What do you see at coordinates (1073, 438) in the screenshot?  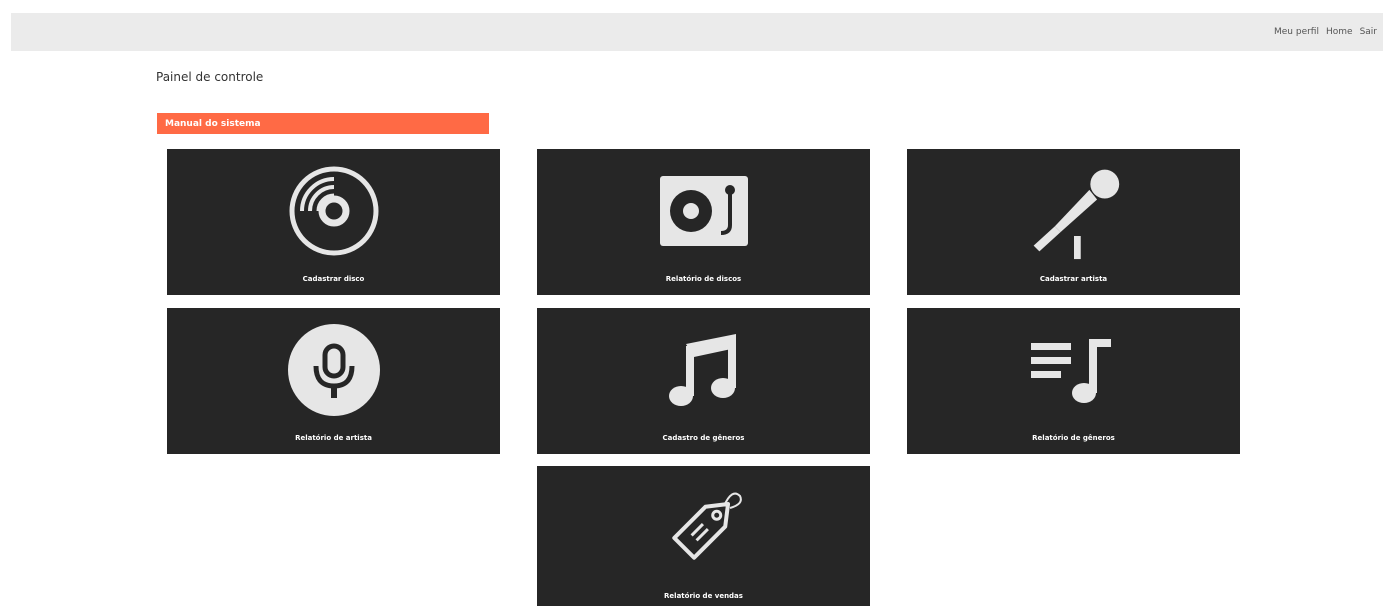 I see `tile-label: Relatório de gêneros` at bounding box center [1073, 438].